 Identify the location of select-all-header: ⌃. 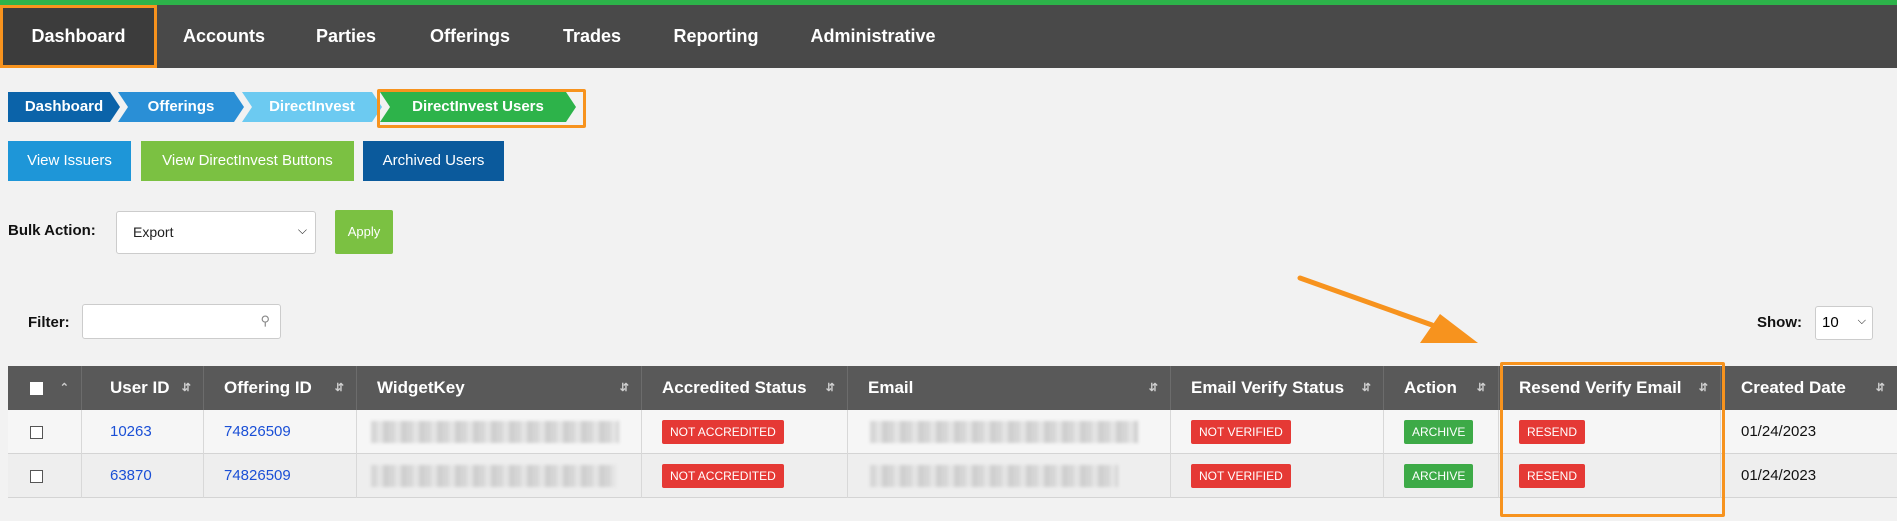
(45, 388).